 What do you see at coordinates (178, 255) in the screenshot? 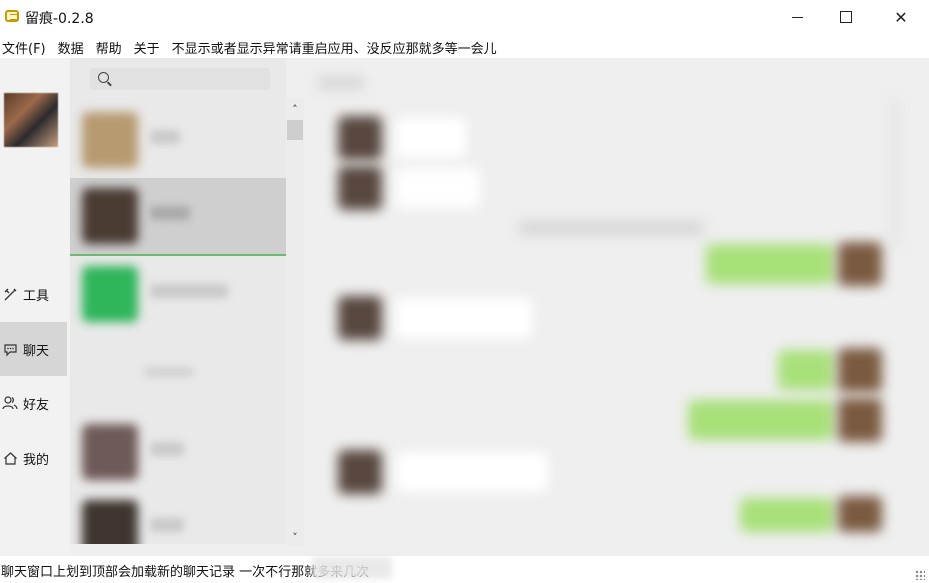
I see `selection-accent` at bounding box center [178, 255].